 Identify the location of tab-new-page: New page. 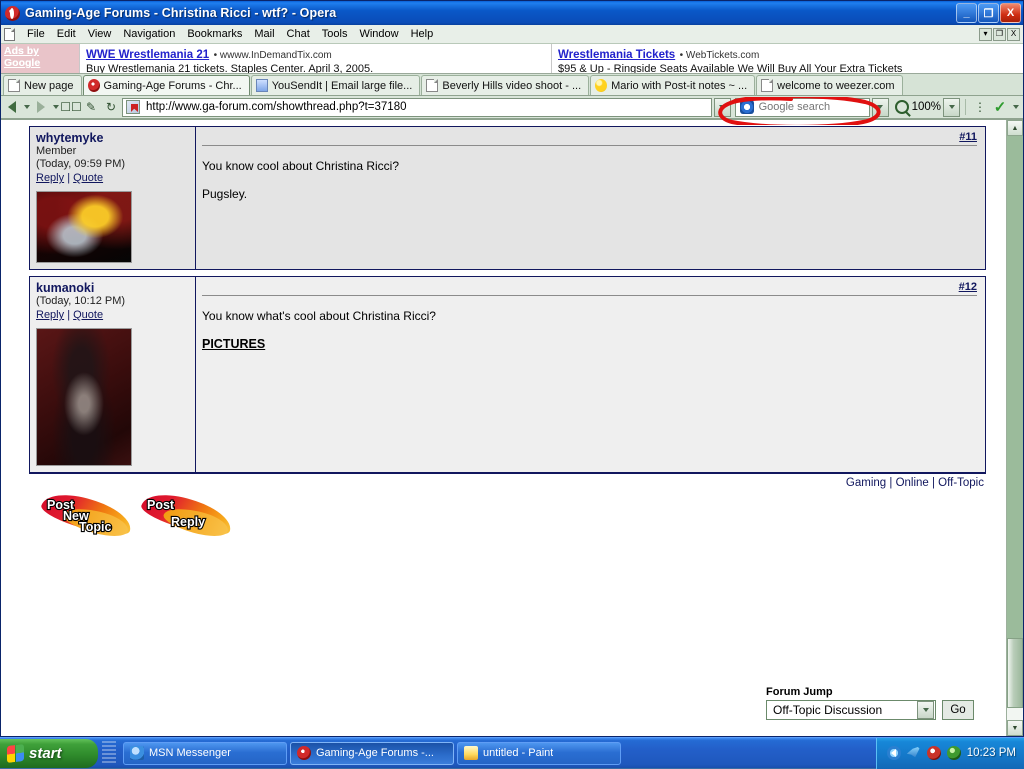
(42, 85).